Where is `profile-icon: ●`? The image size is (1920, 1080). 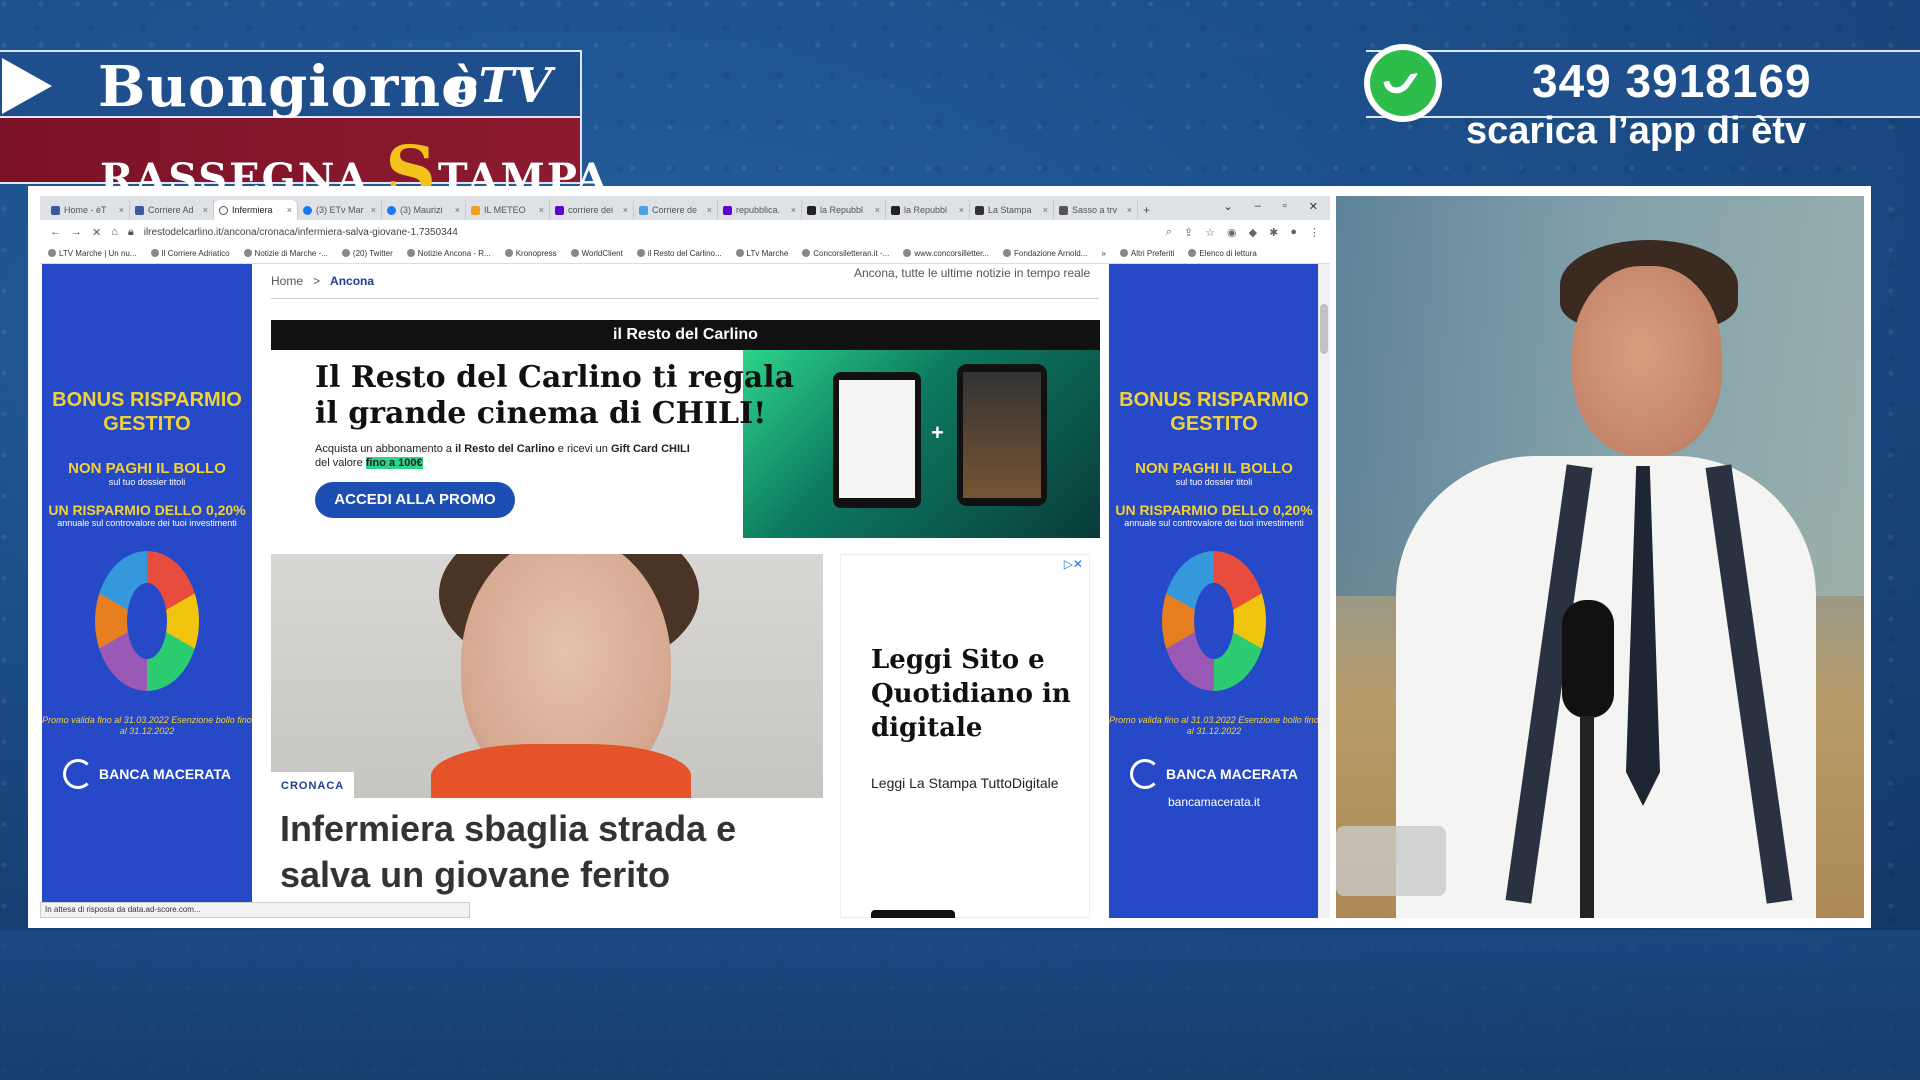 profile-icon: ● is located at coordinates (1293, 232).